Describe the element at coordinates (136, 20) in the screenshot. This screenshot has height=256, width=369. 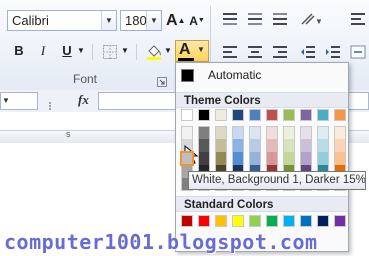
I see `font-size-value: 180` at that location.